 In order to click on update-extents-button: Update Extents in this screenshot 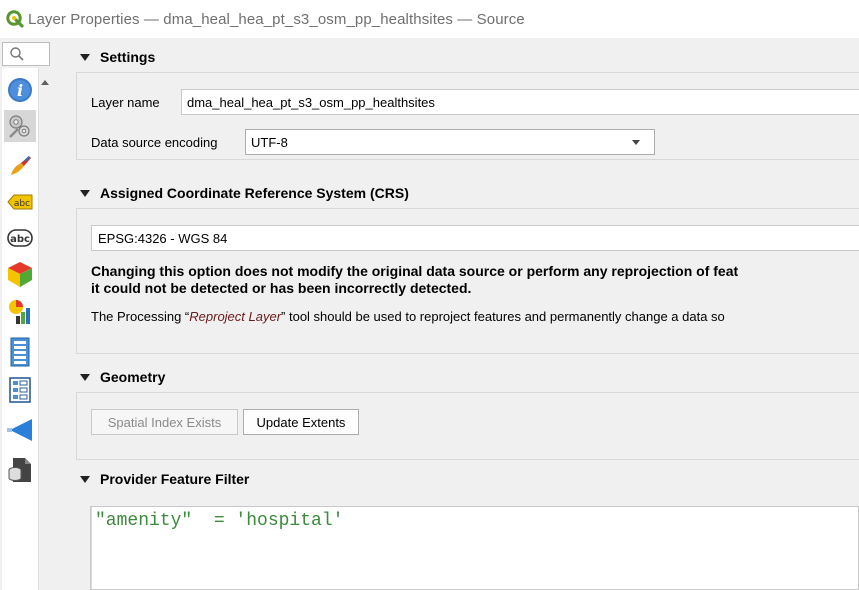, I will do `click(301, 422)`.